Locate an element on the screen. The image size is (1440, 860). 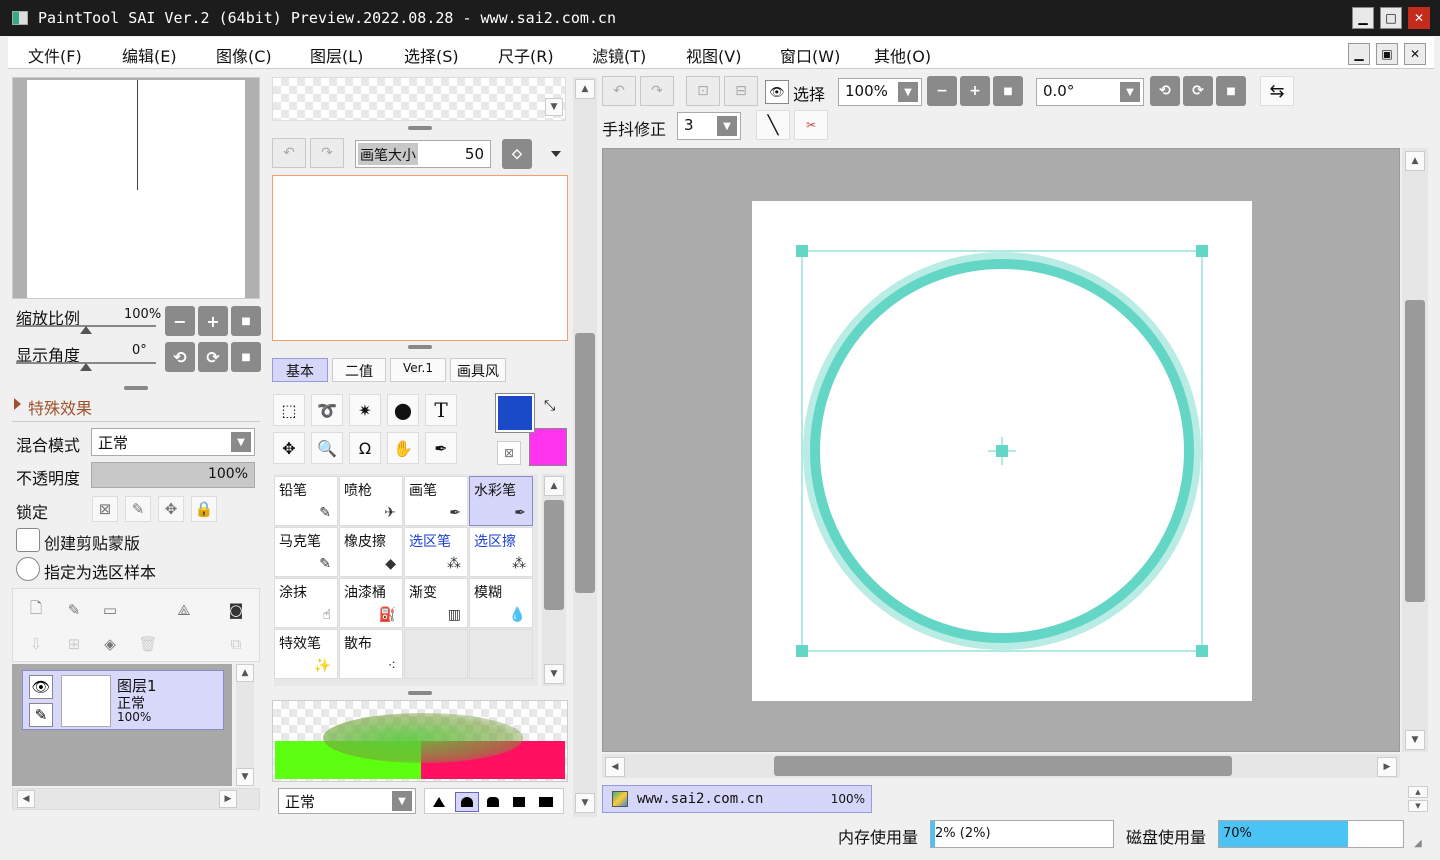
lock-all-icon: 🔒 is located at coordinates (204, 509).